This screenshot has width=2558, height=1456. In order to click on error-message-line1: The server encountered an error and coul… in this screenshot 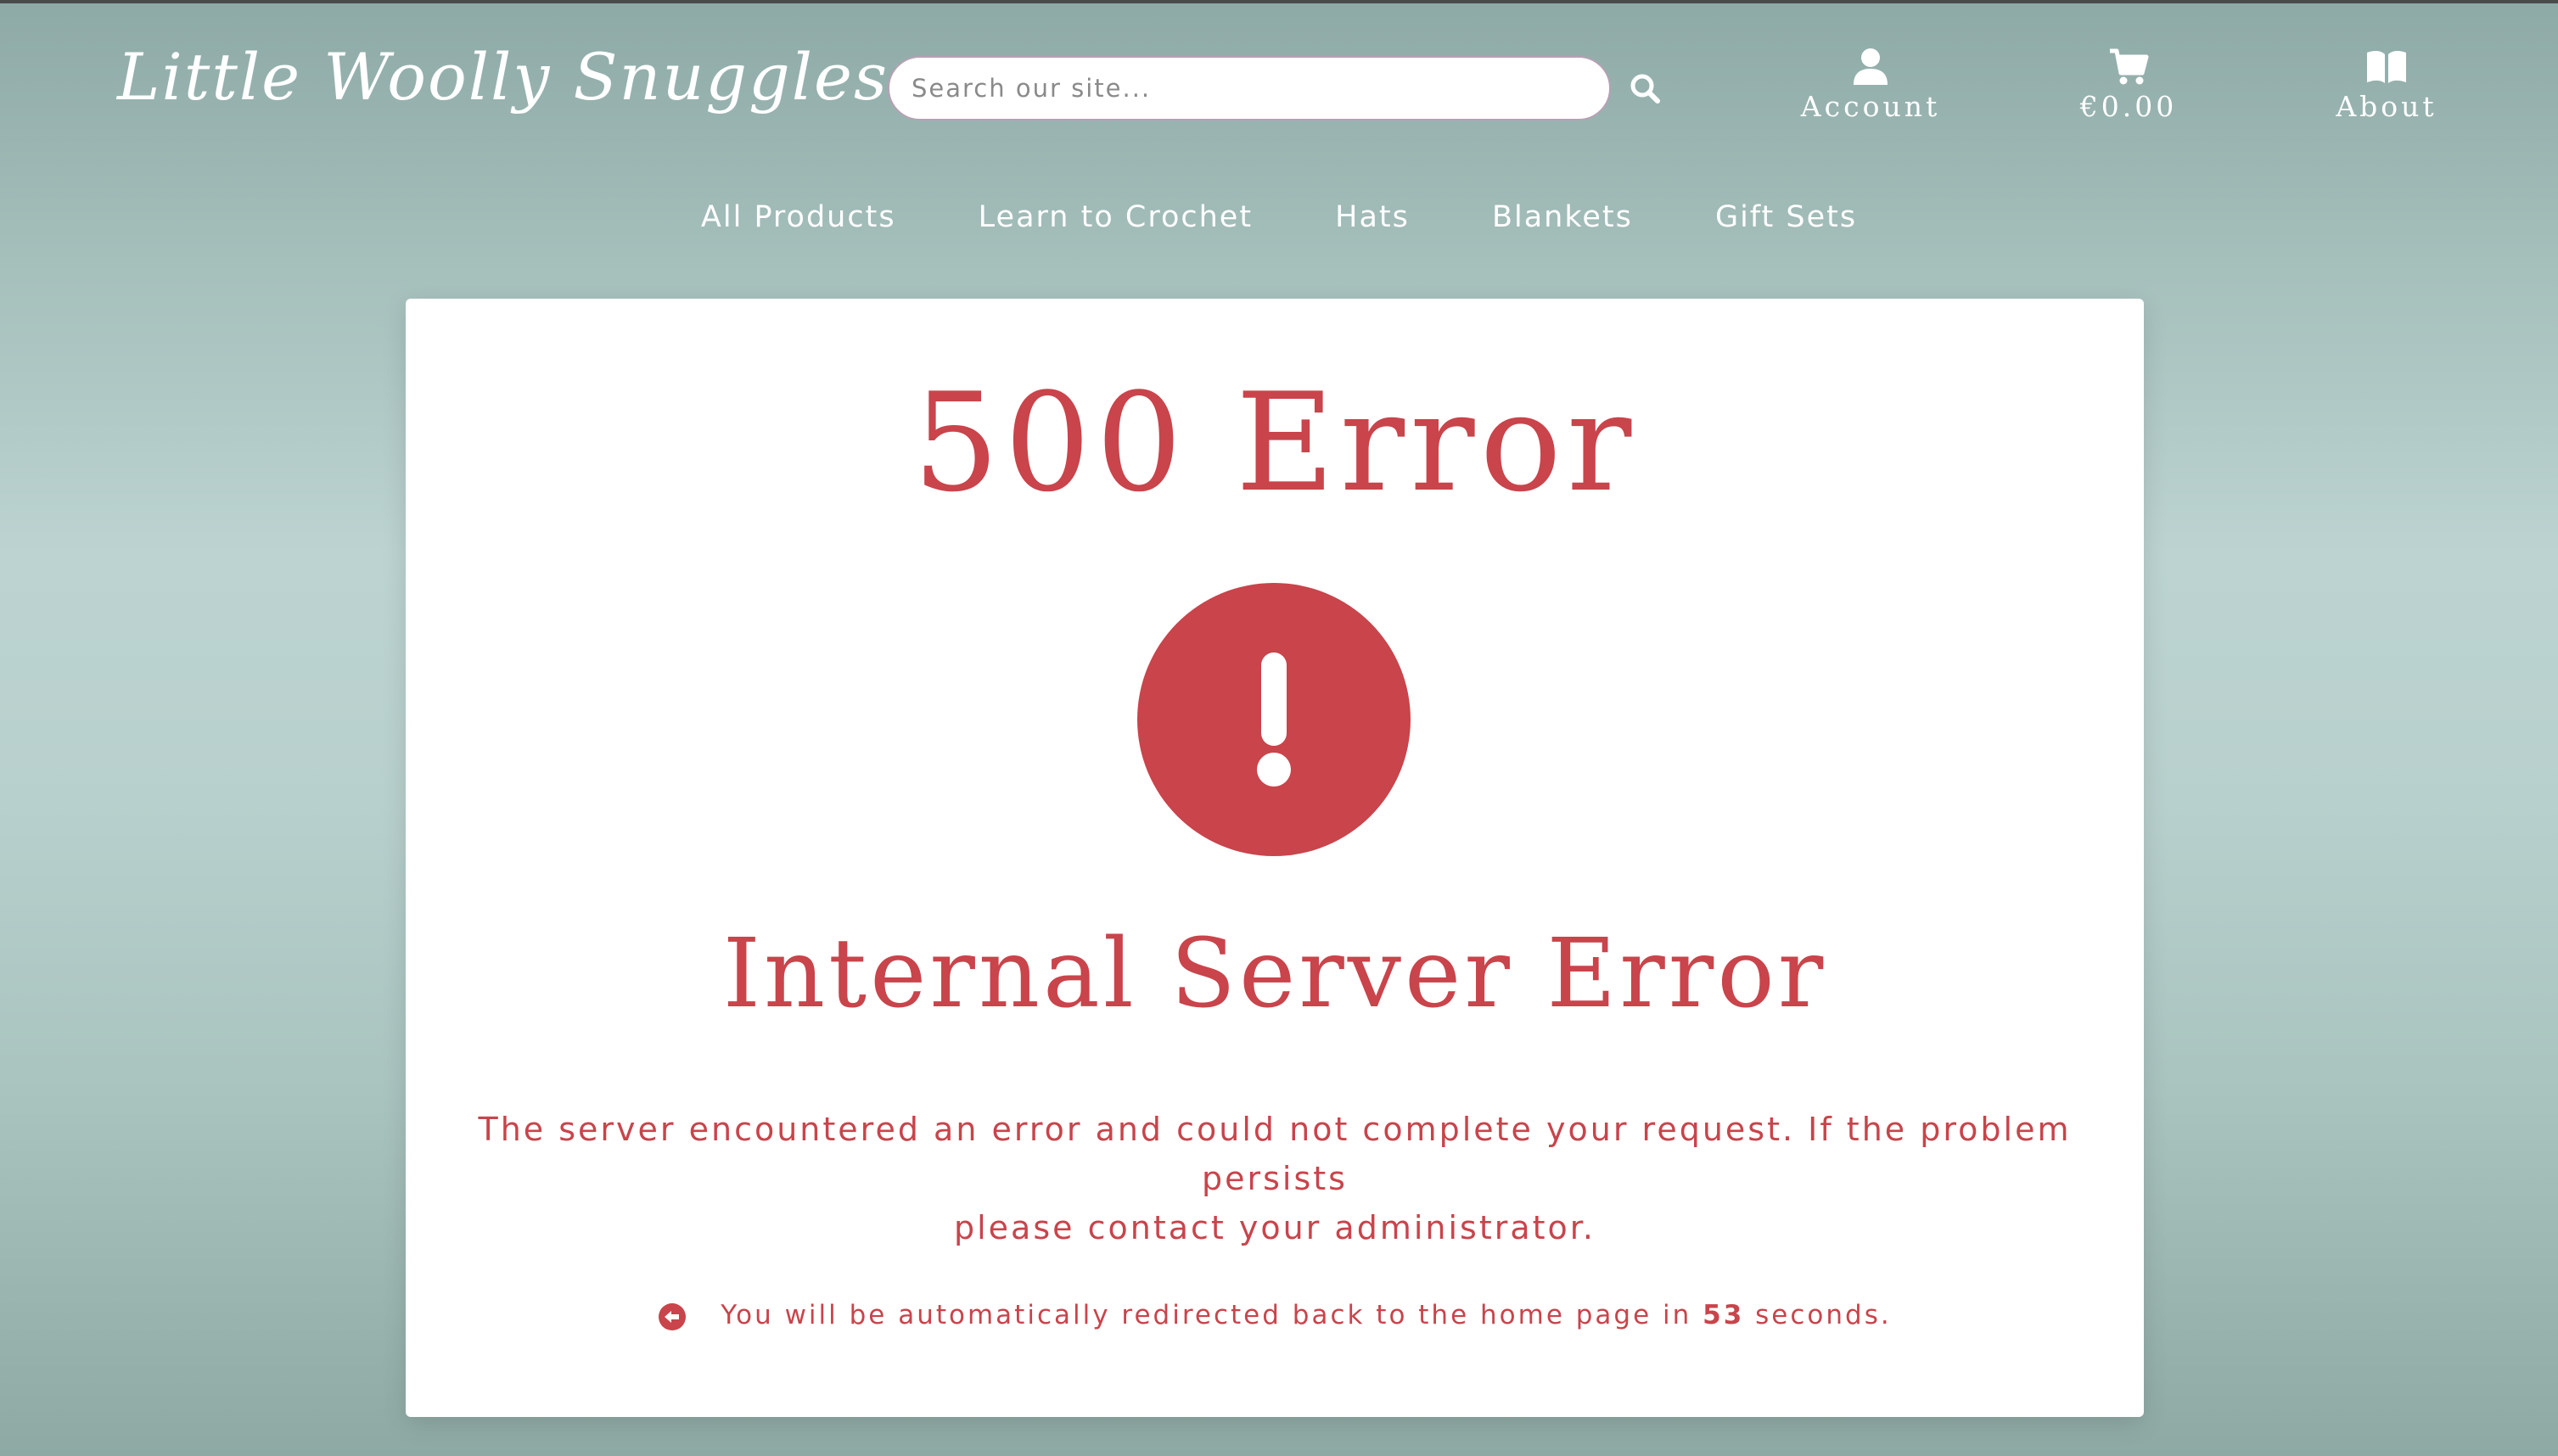, I will do `click(1275, 1154)`.